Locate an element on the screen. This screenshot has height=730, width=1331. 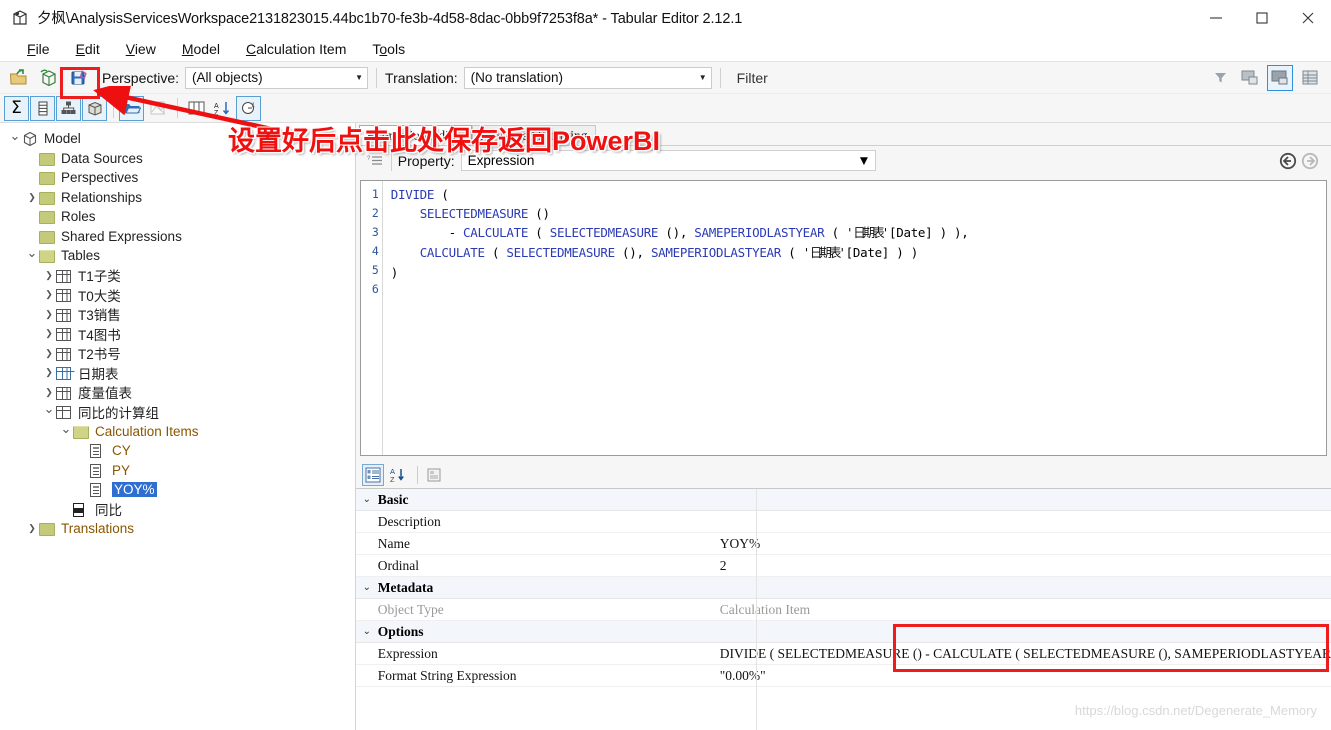
property-row: Description is located at coordinates (843, 522).